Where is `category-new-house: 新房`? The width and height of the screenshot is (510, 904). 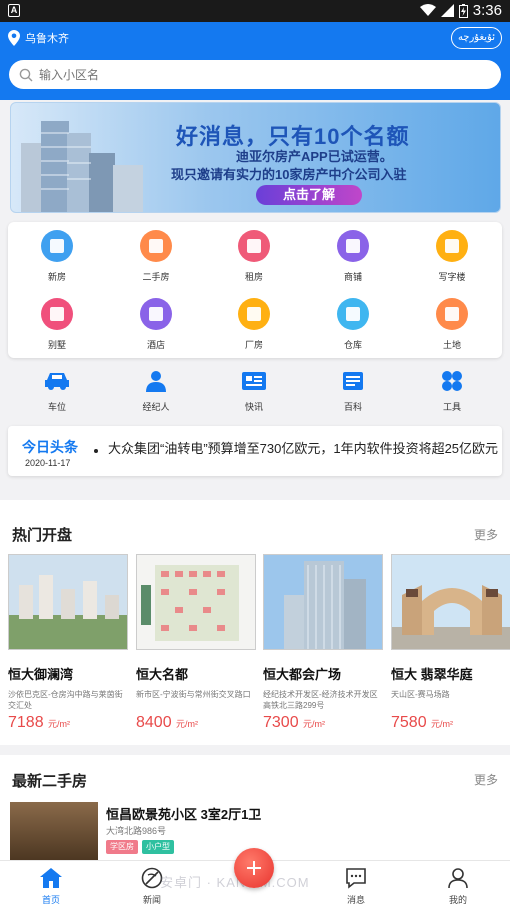
category-new-house: 新房 is located at coordinates (57, 256).